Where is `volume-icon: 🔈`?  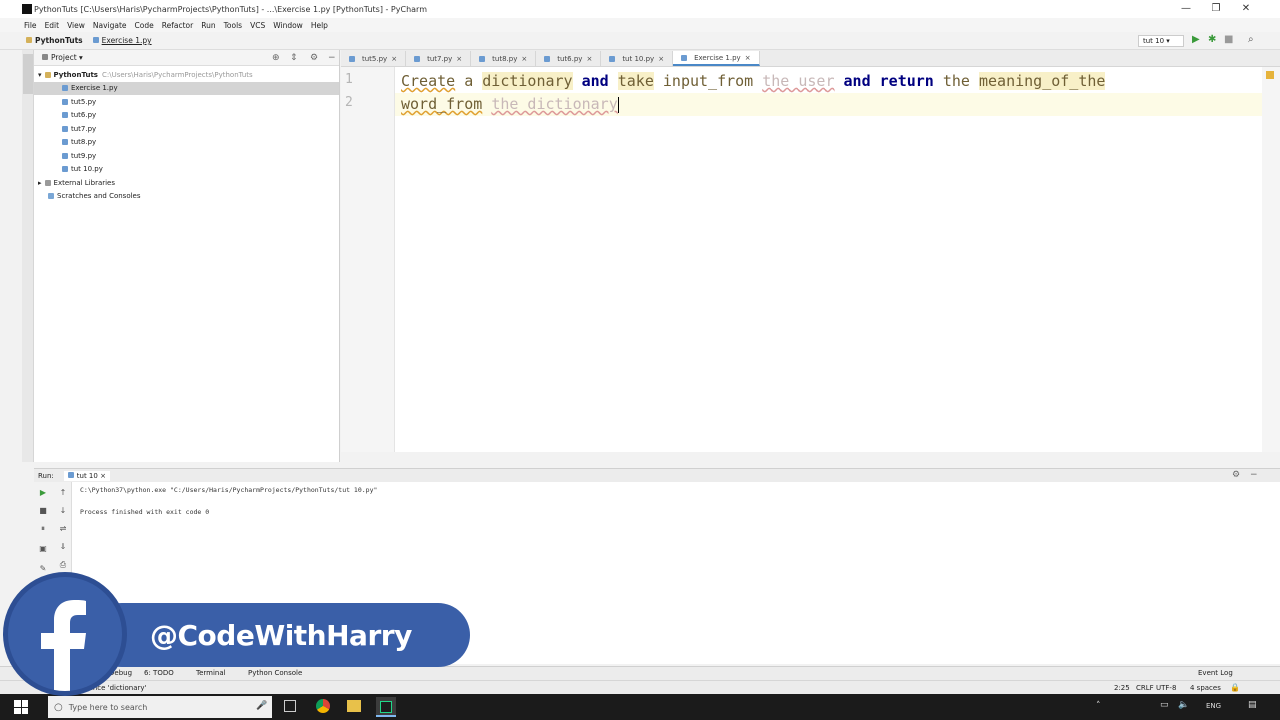
volume-icon: 🔈 is located at coordinates (1183, 705).